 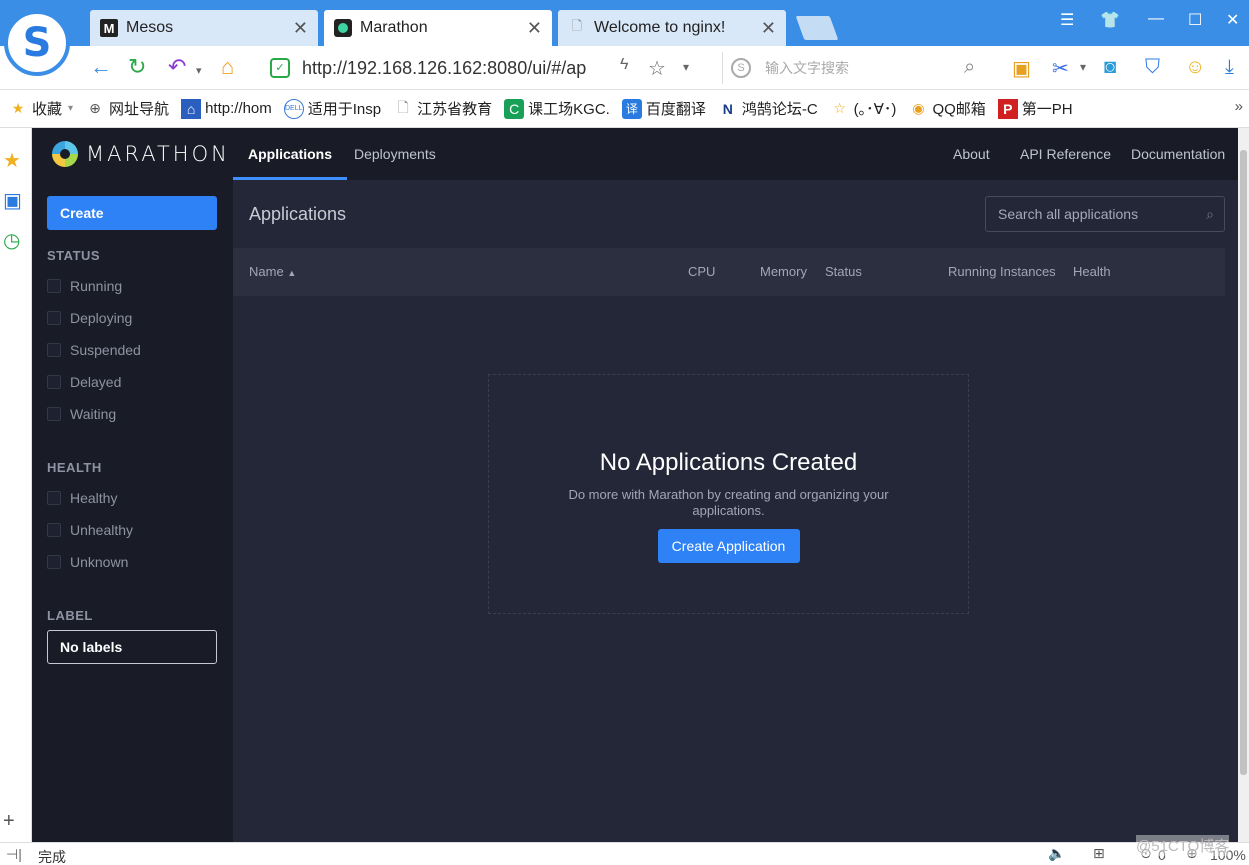 I want to click on bookmark-qqmail: ◉ QQ邮箱, so click(x=946, y=108).